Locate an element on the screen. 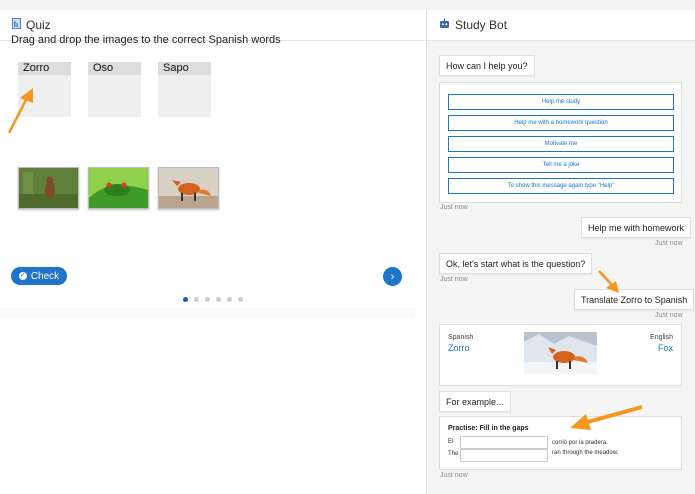 The width and height of the screenshot is (695, 494). drop-target-oso: Oso is located at coordinates (114, 89).